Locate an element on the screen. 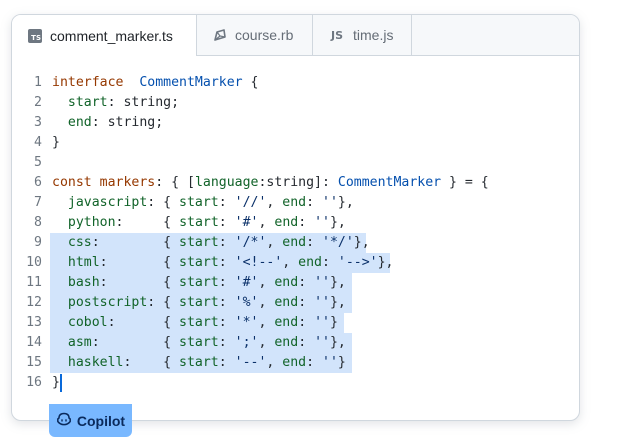 The image size is (628, 448). code-line: 14 asm: { start: ';', end: ''}, is located at coordinates (295, 343).